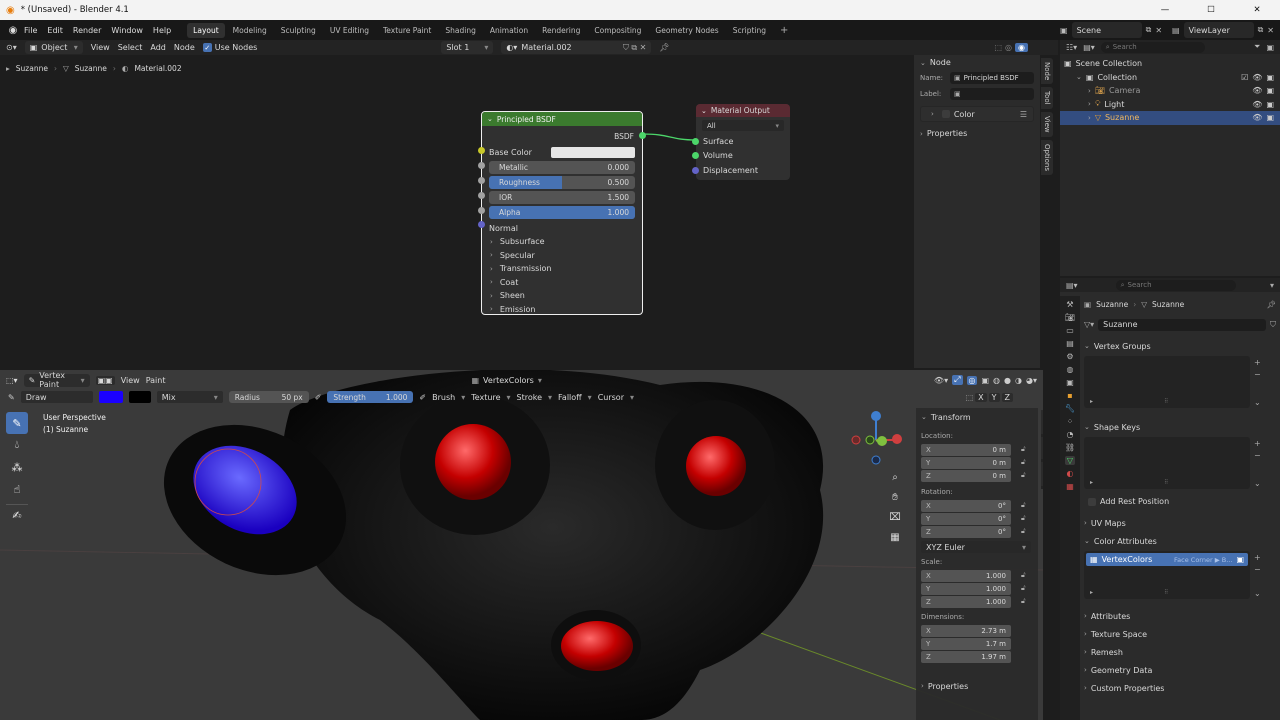 The height and width of the screenshot is (720, 1280). I want to click on select-menu: Select, so click(130, 47).